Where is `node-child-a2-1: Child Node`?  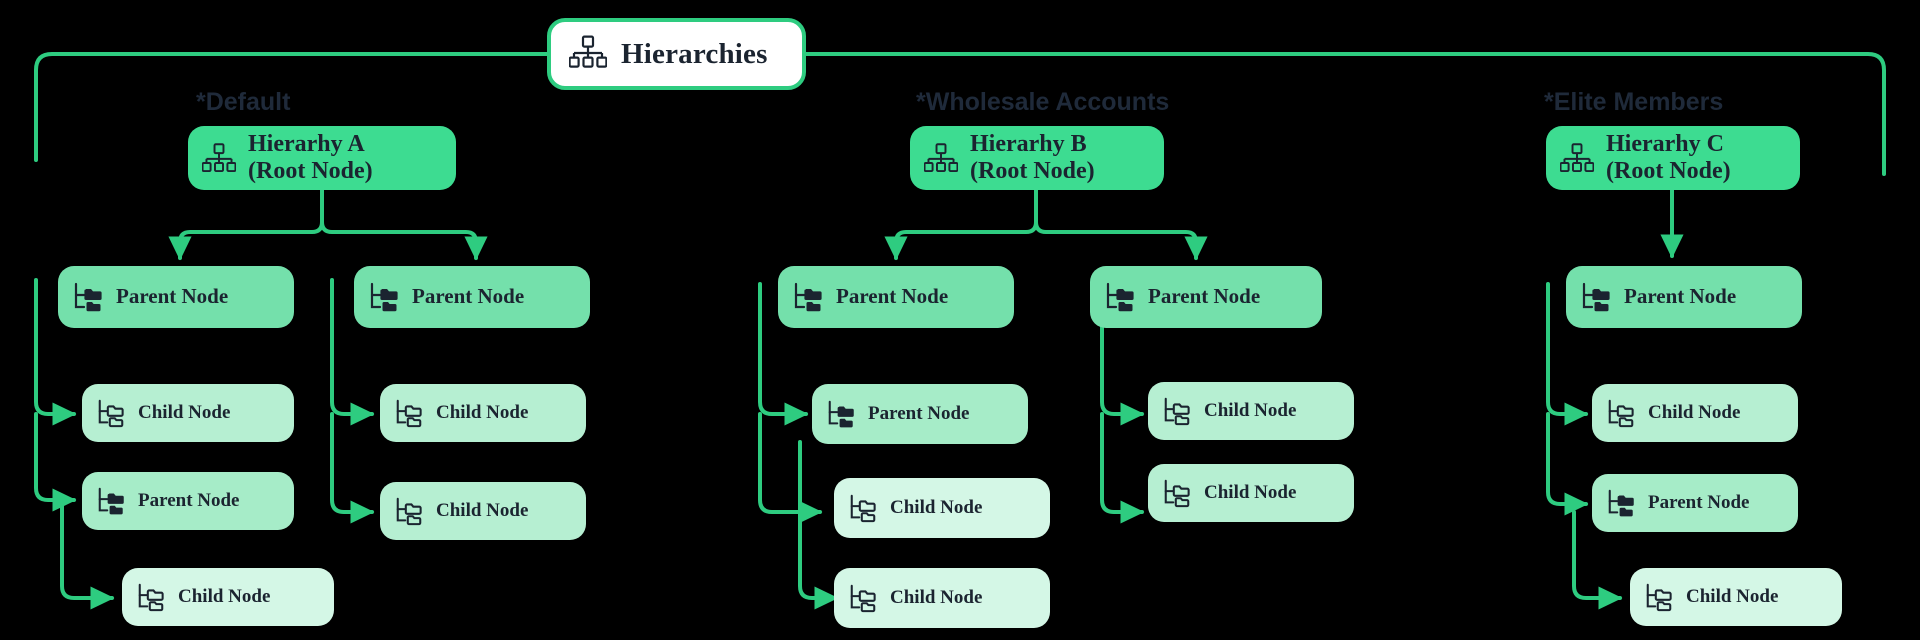 node-child-a2-1: Child Node is located at coordinates (483, 413).